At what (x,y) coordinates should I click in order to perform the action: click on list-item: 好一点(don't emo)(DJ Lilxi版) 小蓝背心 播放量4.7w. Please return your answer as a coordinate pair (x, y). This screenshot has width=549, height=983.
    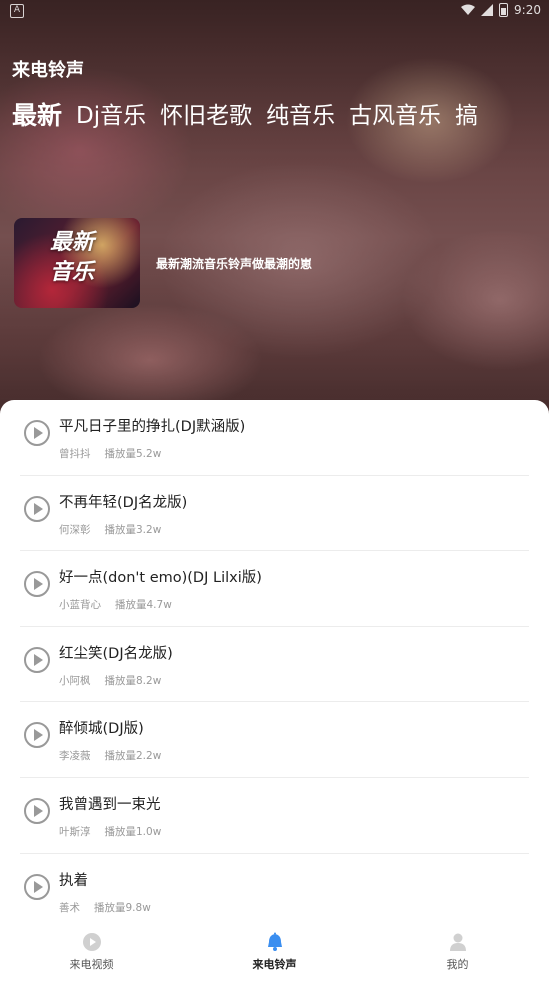
    Looking at the image, I should click on (274, 589).